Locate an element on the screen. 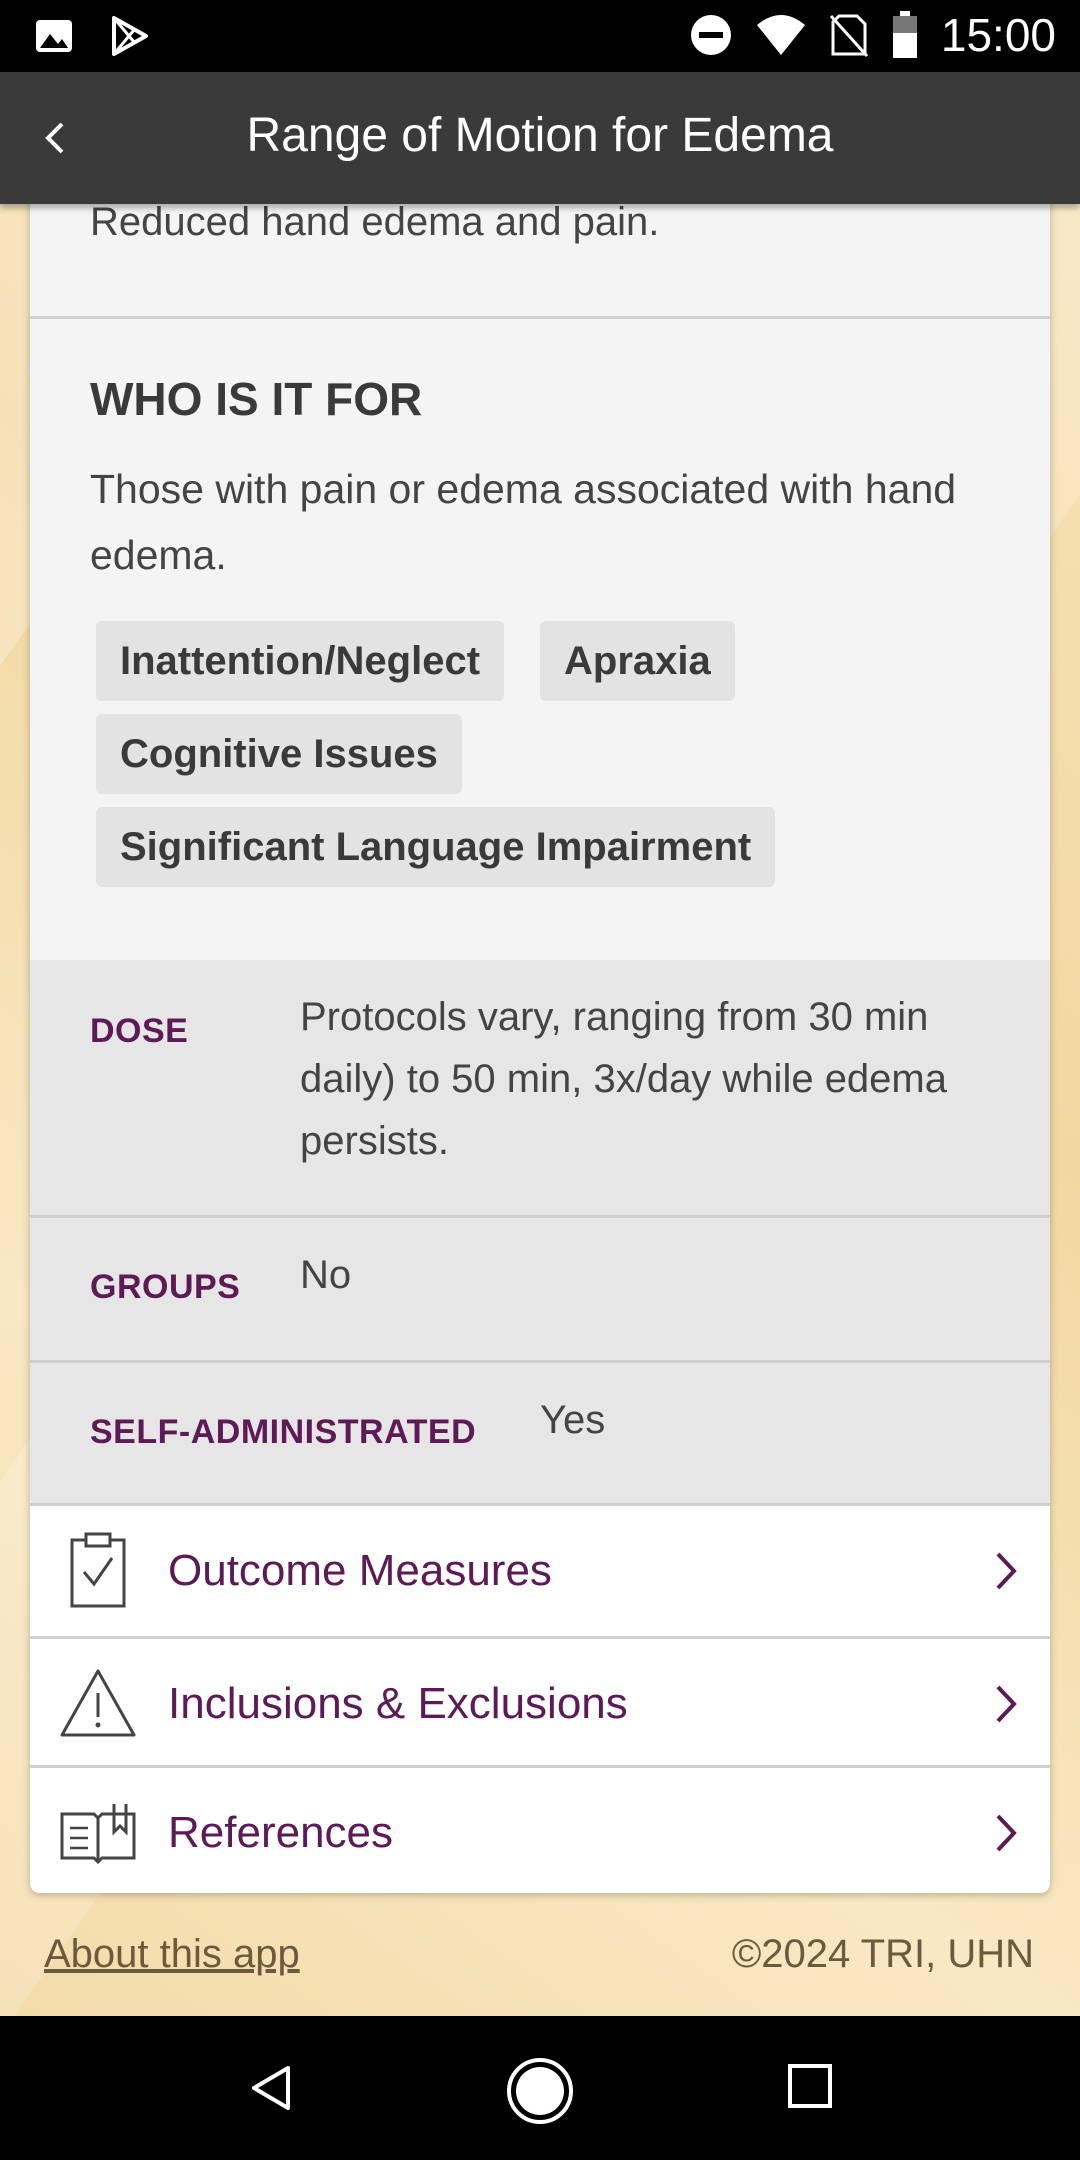 The image size is (1080, 2160). dose-label: DOSE is located at coordinates (139, 1031).